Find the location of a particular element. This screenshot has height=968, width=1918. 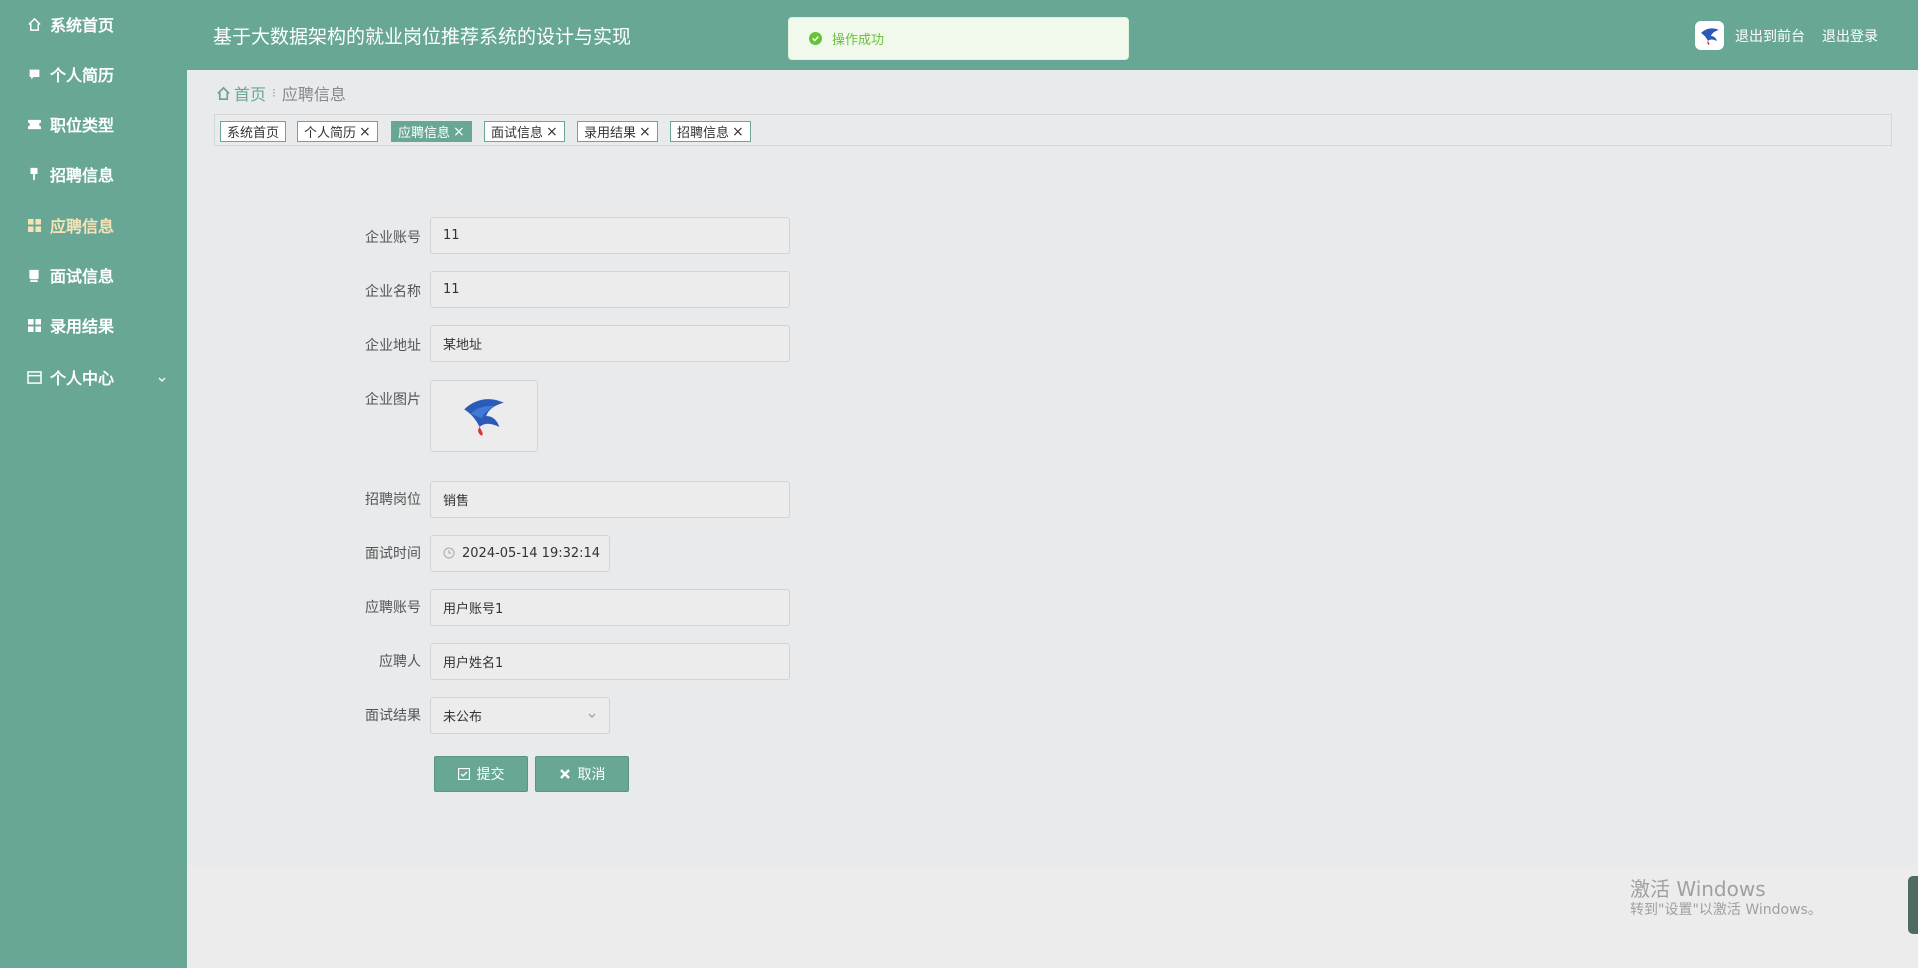

tag-label: 系统首页 is located at coordinates (253, 133).